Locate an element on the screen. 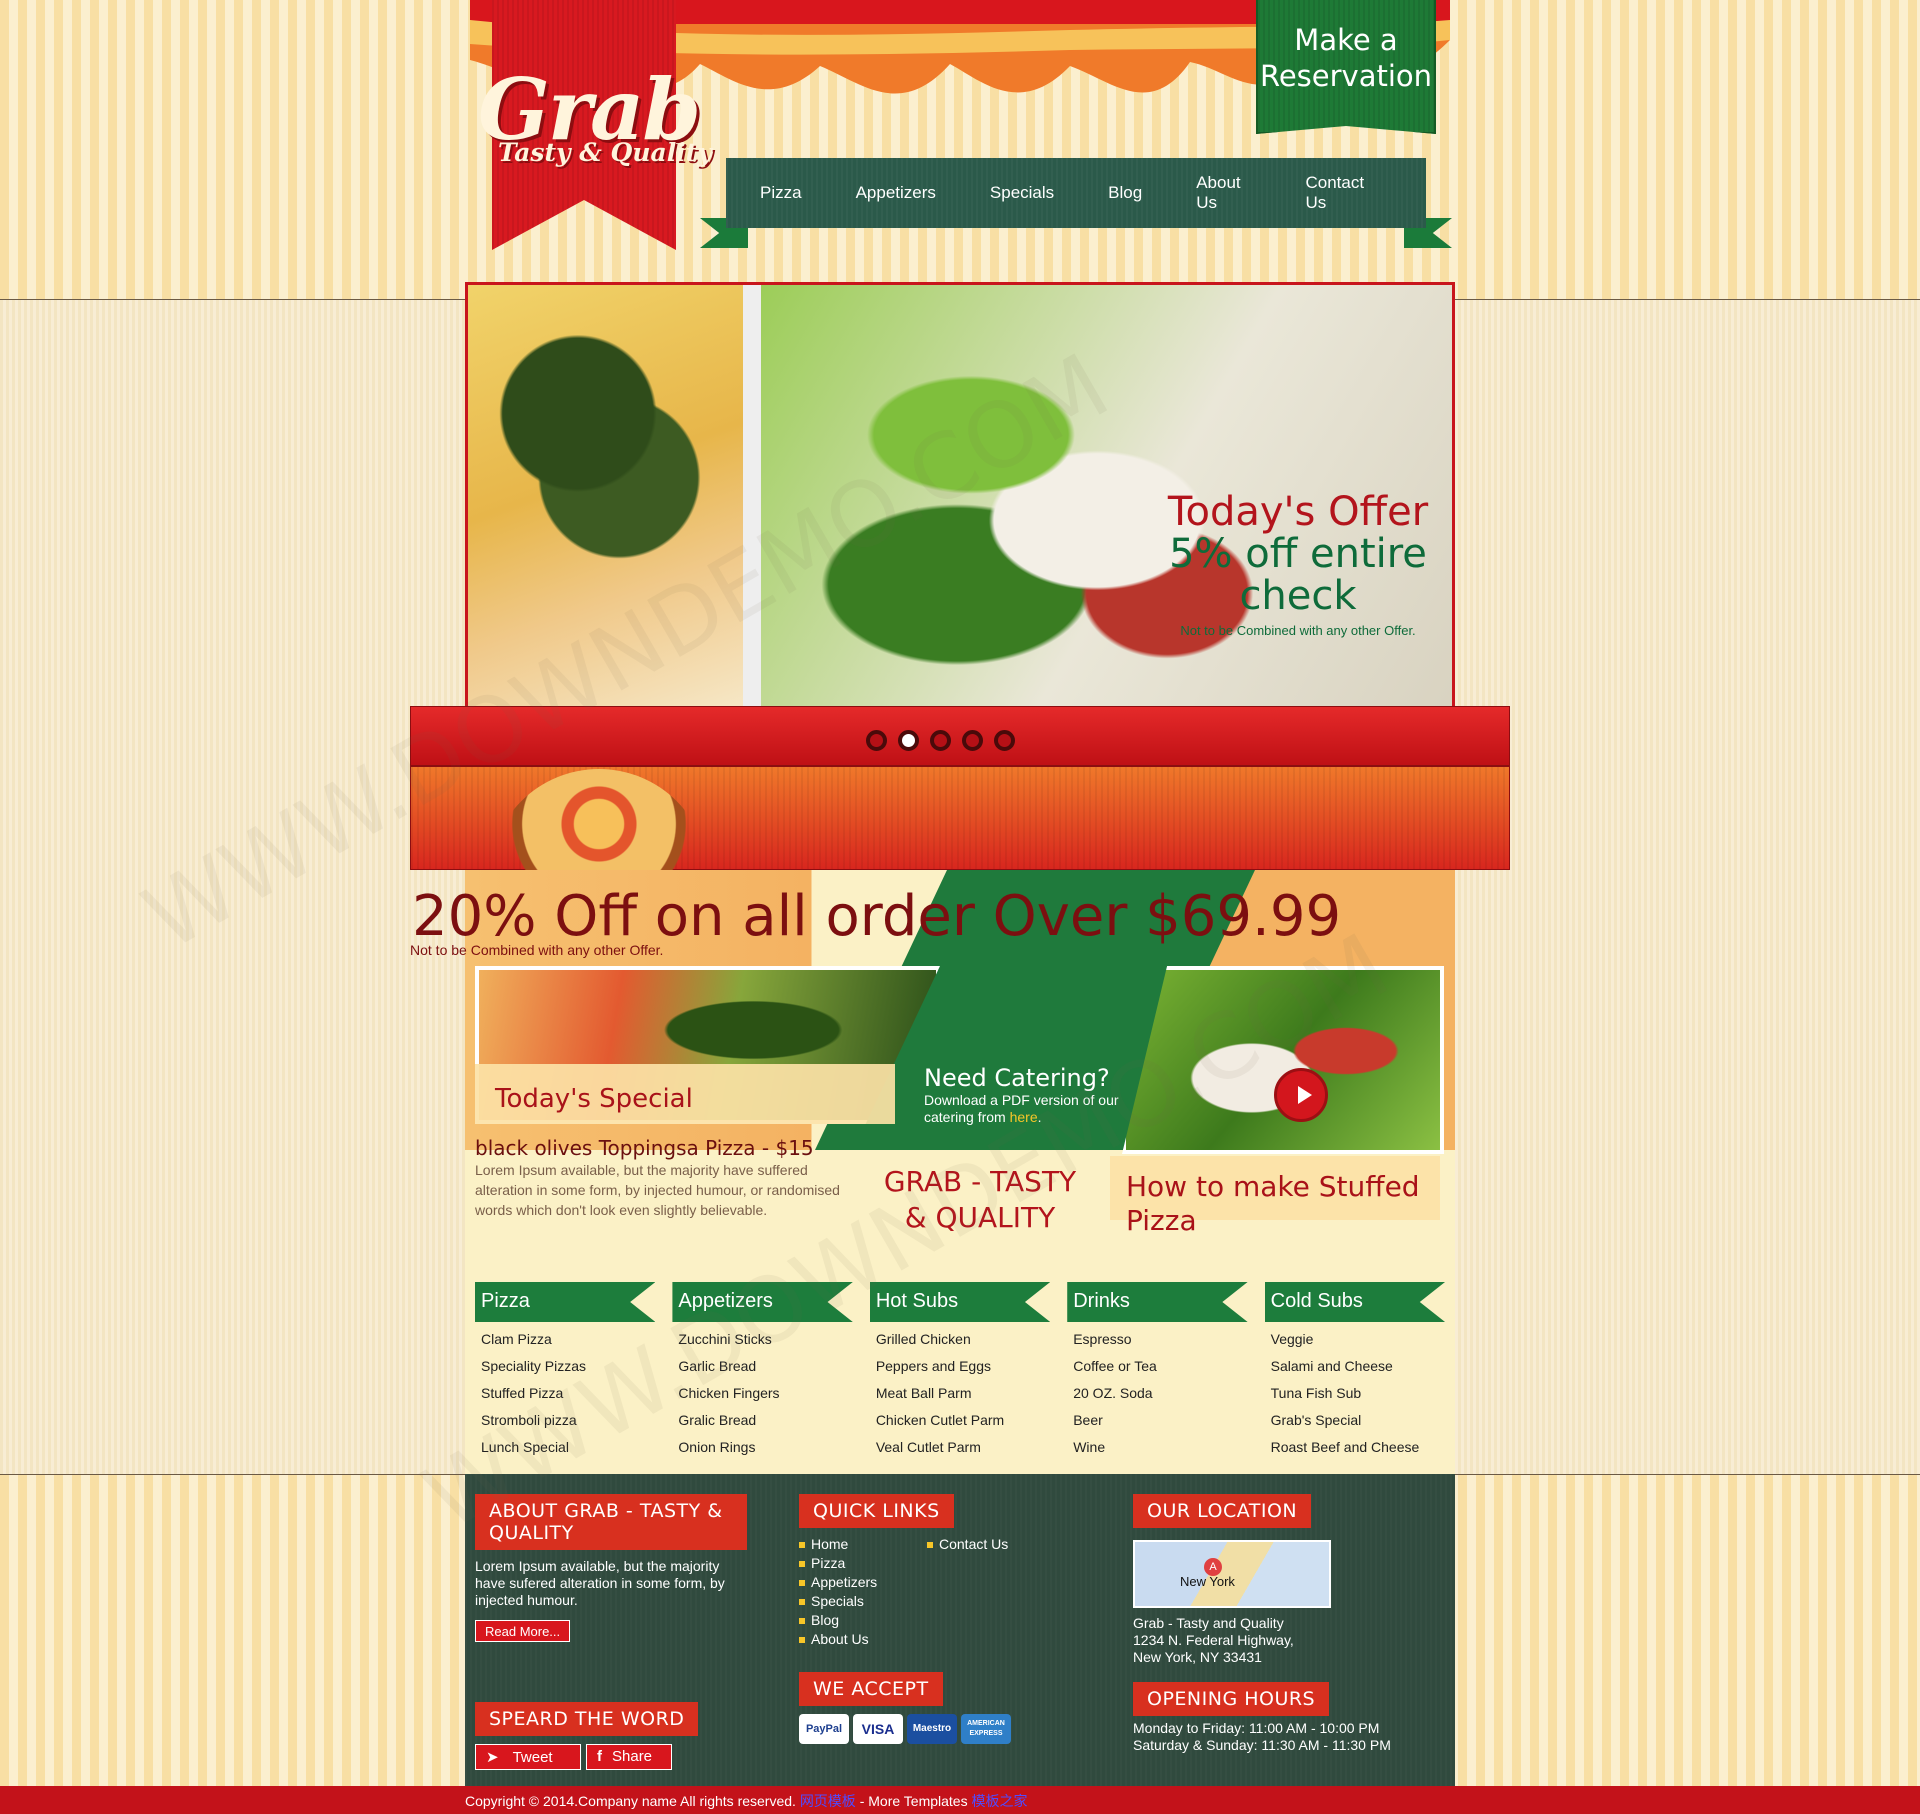 This screenshot has height=1814, width=1920. offer-body: 5% off entire check is located at coordinates (1298, 575).